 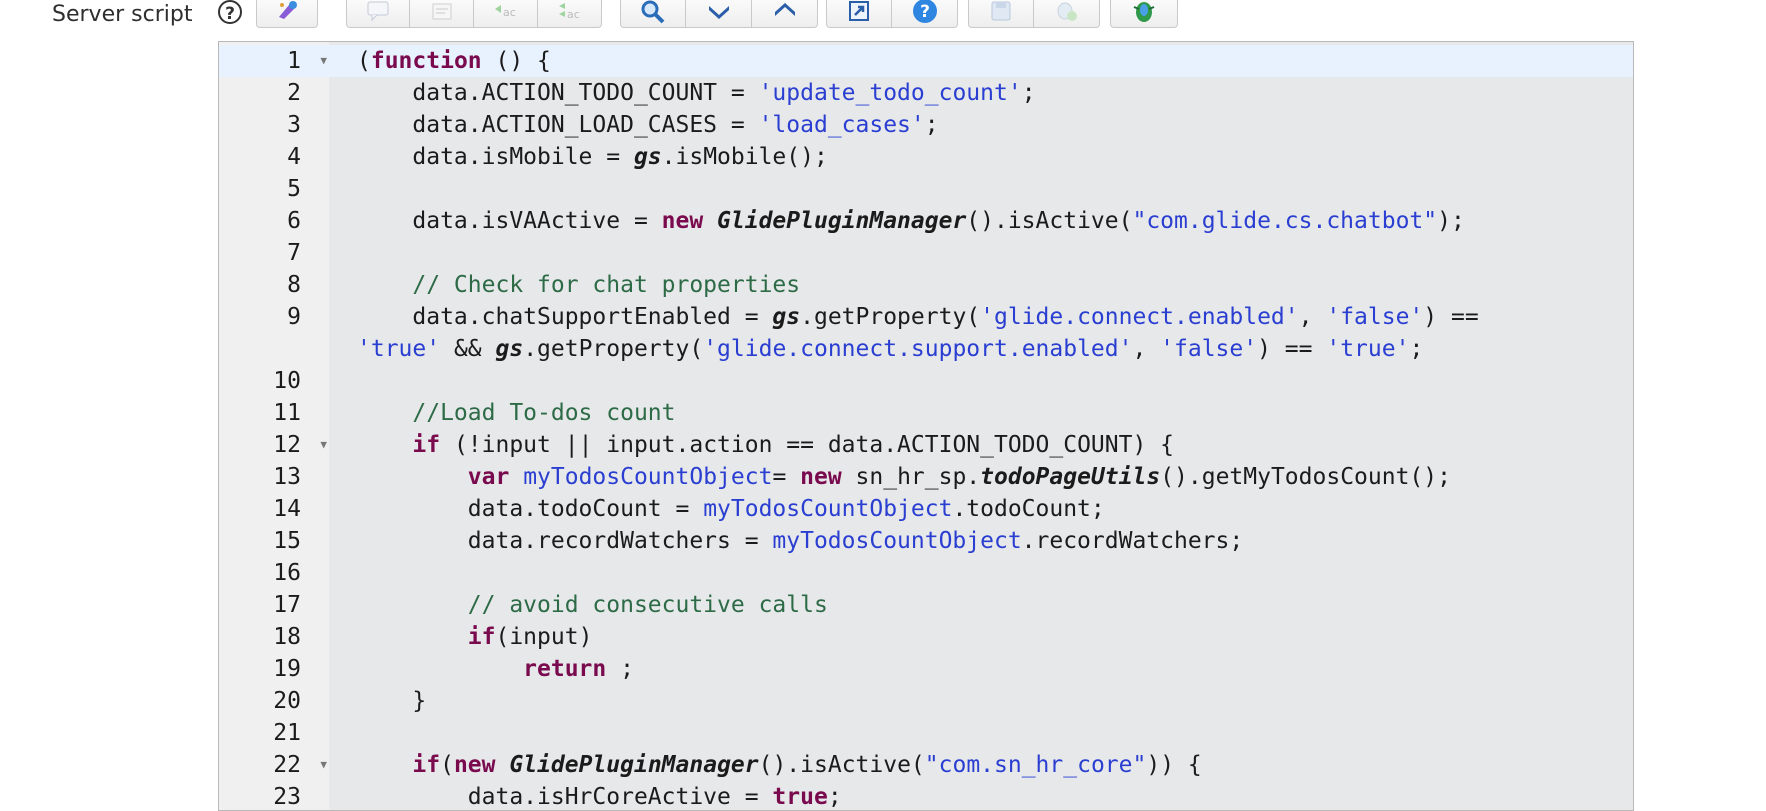 I want to click on code-text: }, so click(x=981, y=701).